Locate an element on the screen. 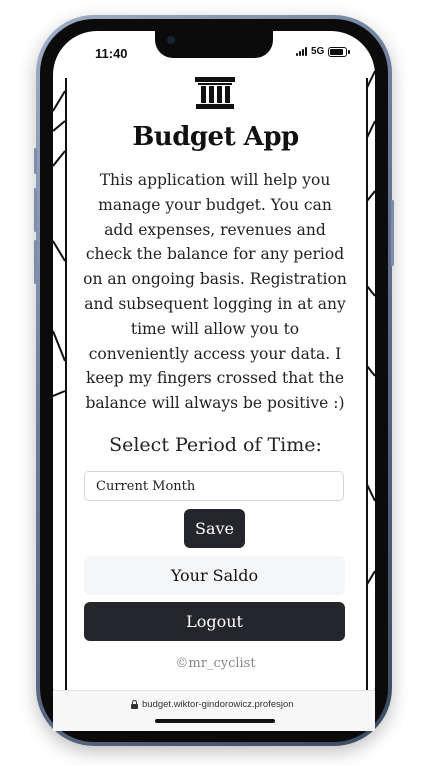 The width and height of the screenshot is (427, 765). browser-url-bar is located at coordinates (214, 710).